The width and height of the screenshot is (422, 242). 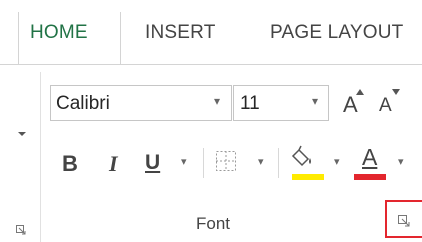 I want to click on bold-label: B, so click(x=70, y=163).